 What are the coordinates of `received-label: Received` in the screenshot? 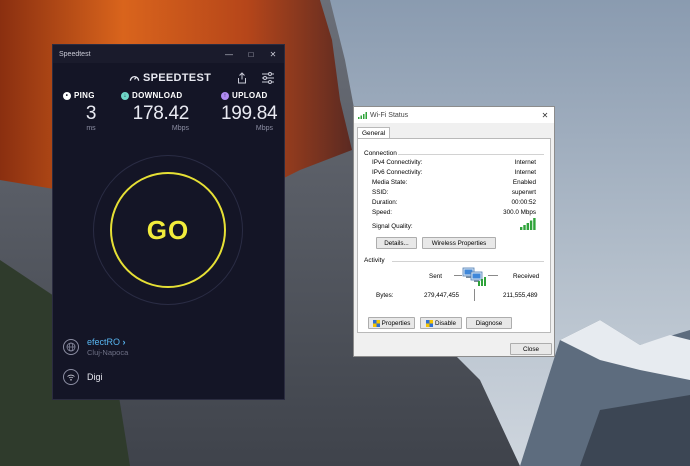 It's located at (526, 276).